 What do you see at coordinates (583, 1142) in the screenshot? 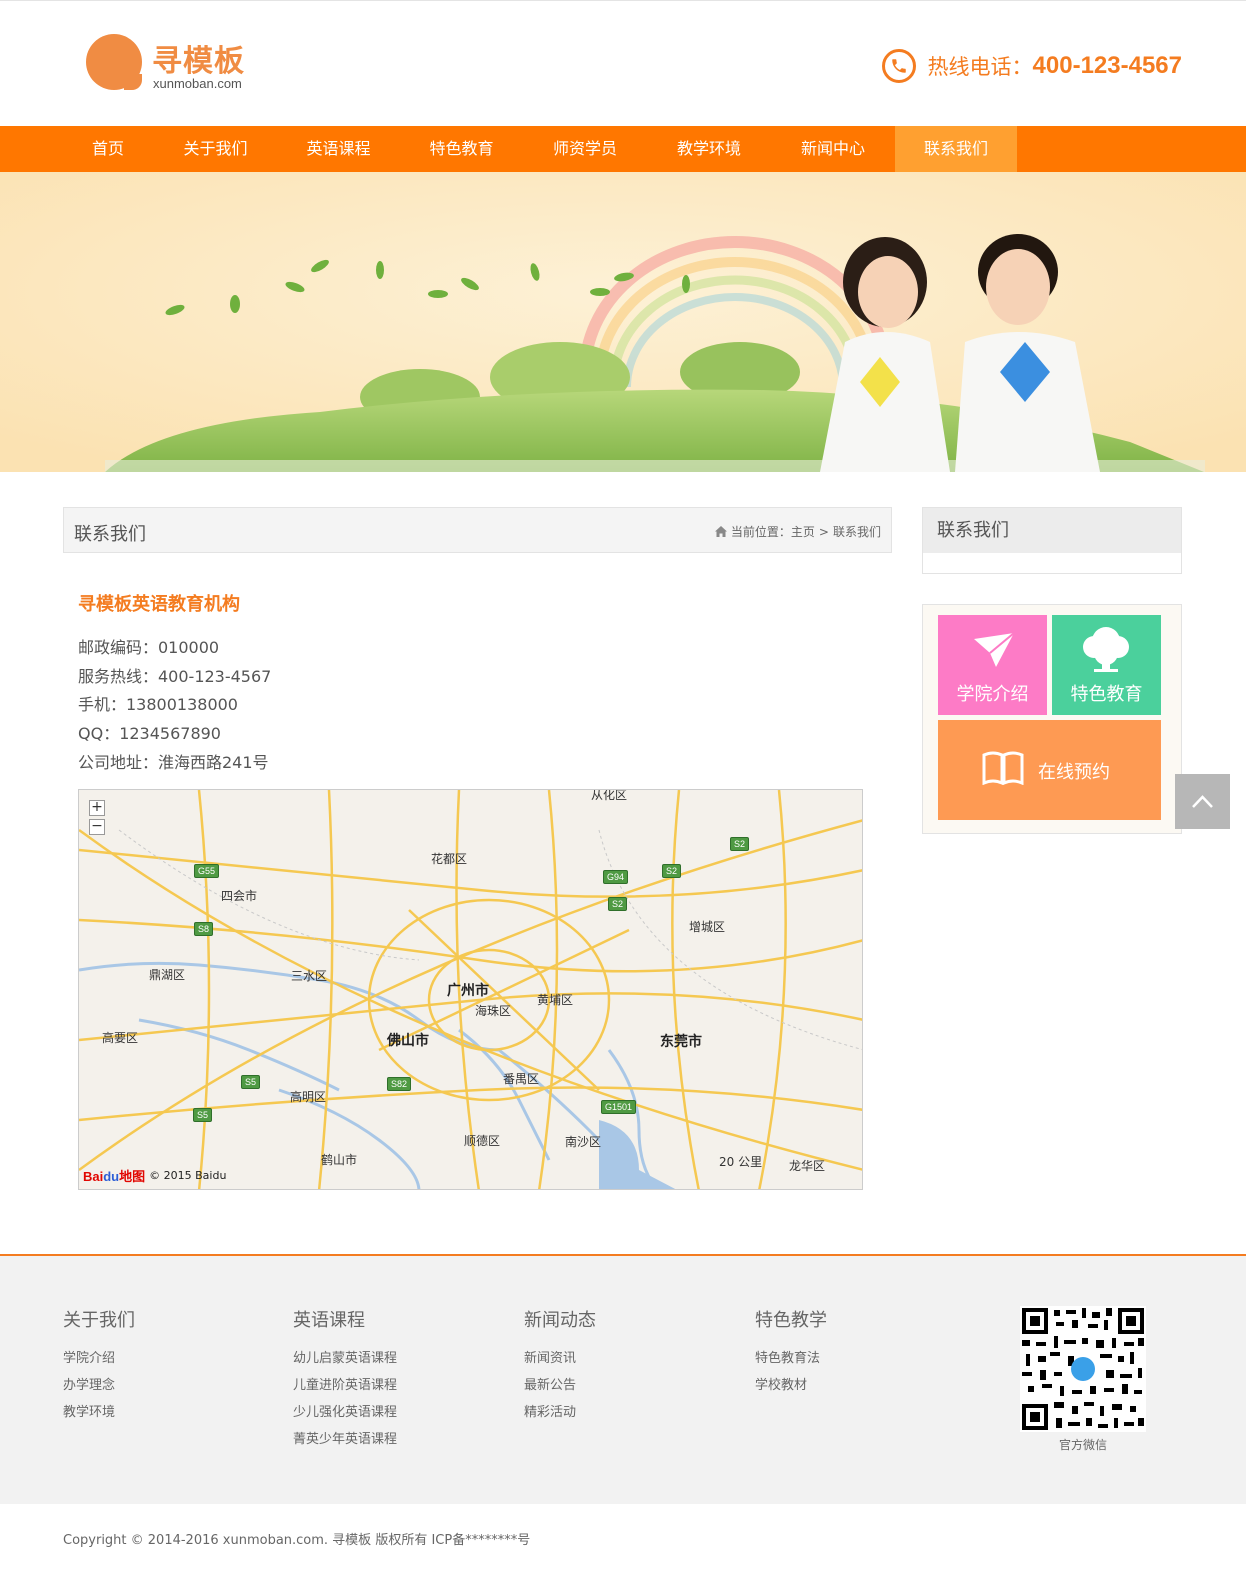
I see `map-label: 南沙区` at bounding box center [583, 1142].